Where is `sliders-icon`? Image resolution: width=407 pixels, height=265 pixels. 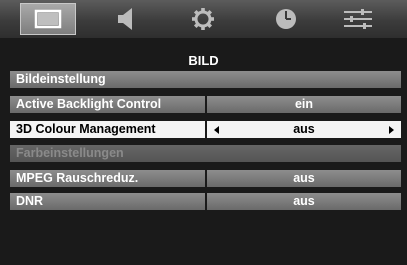
sliders-icon is located at coordinates (358, 19).